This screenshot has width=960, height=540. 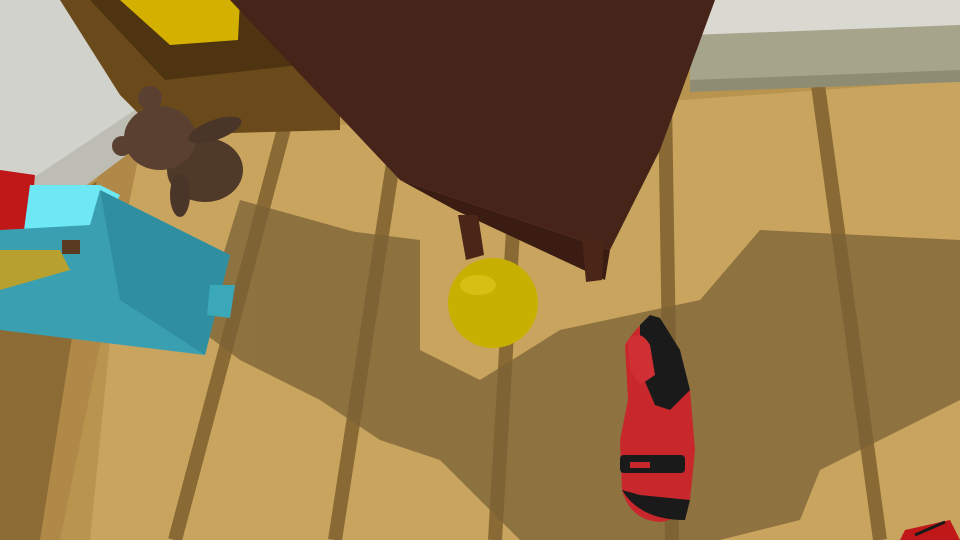 I want to click on yellow-ball, so click(x=493, y=303).